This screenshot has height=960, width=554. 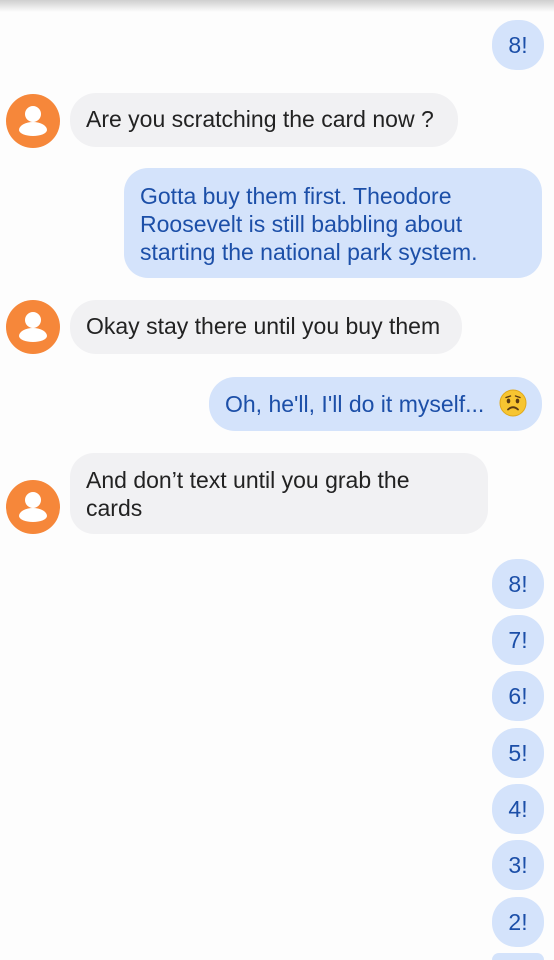 I want to click on outgoing-message-bubble: 4!, so click(x=518, y=809).